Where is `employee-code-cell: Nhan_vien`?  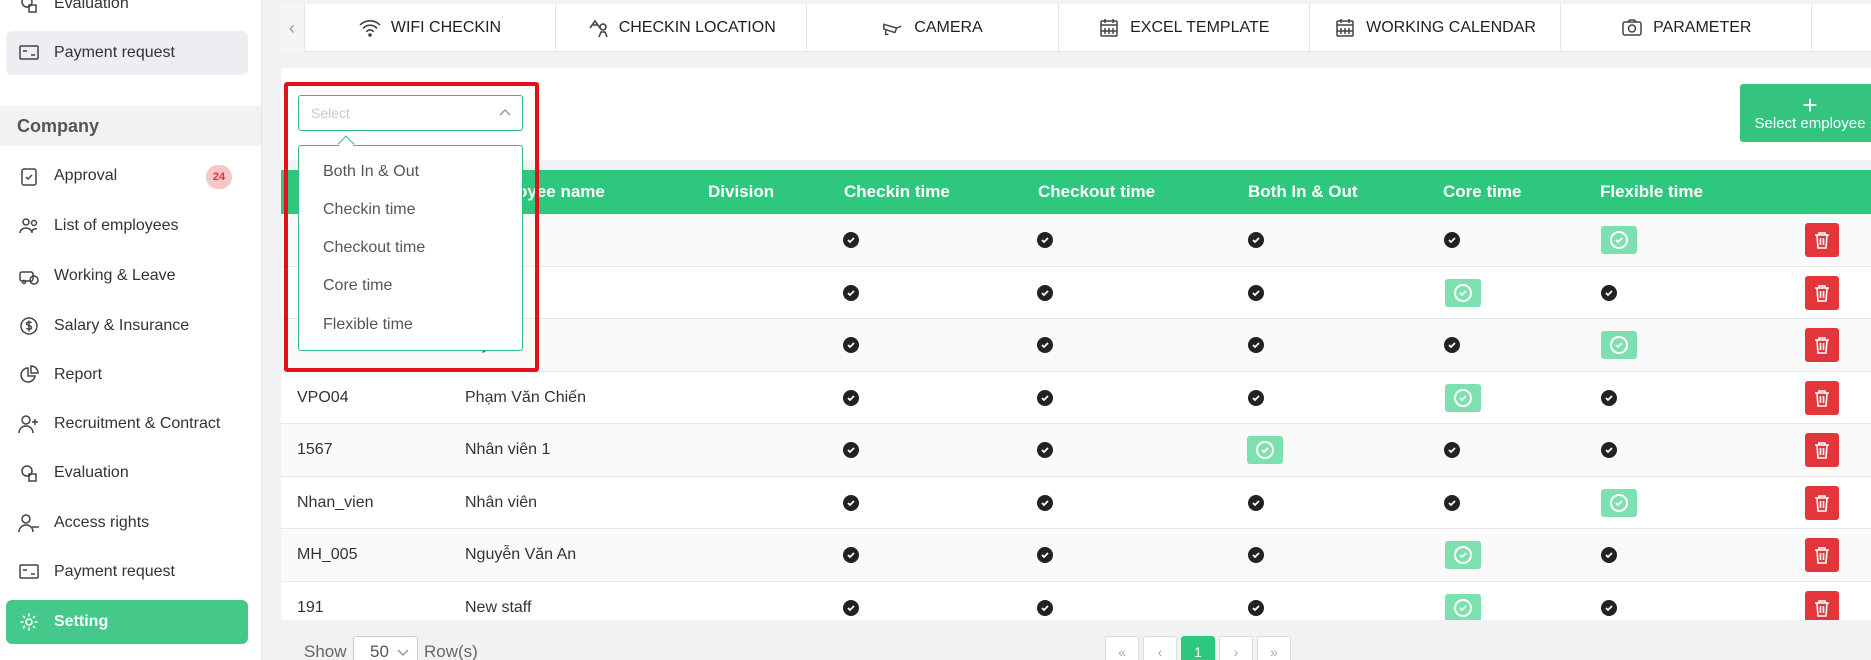
employee-code-cell: Nhan_vien is located at coordinates (335, 502).